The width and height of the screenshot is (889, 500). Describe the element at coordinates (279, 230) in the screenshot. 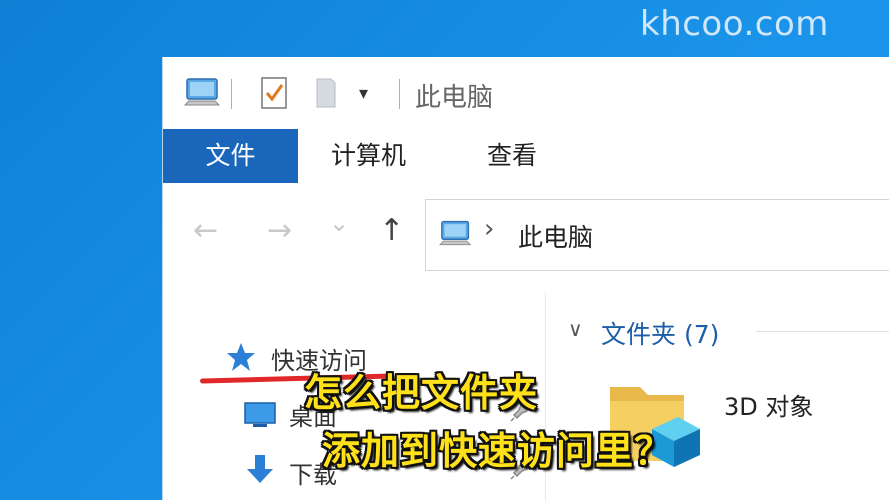

I see `forward-button: →` at that location.